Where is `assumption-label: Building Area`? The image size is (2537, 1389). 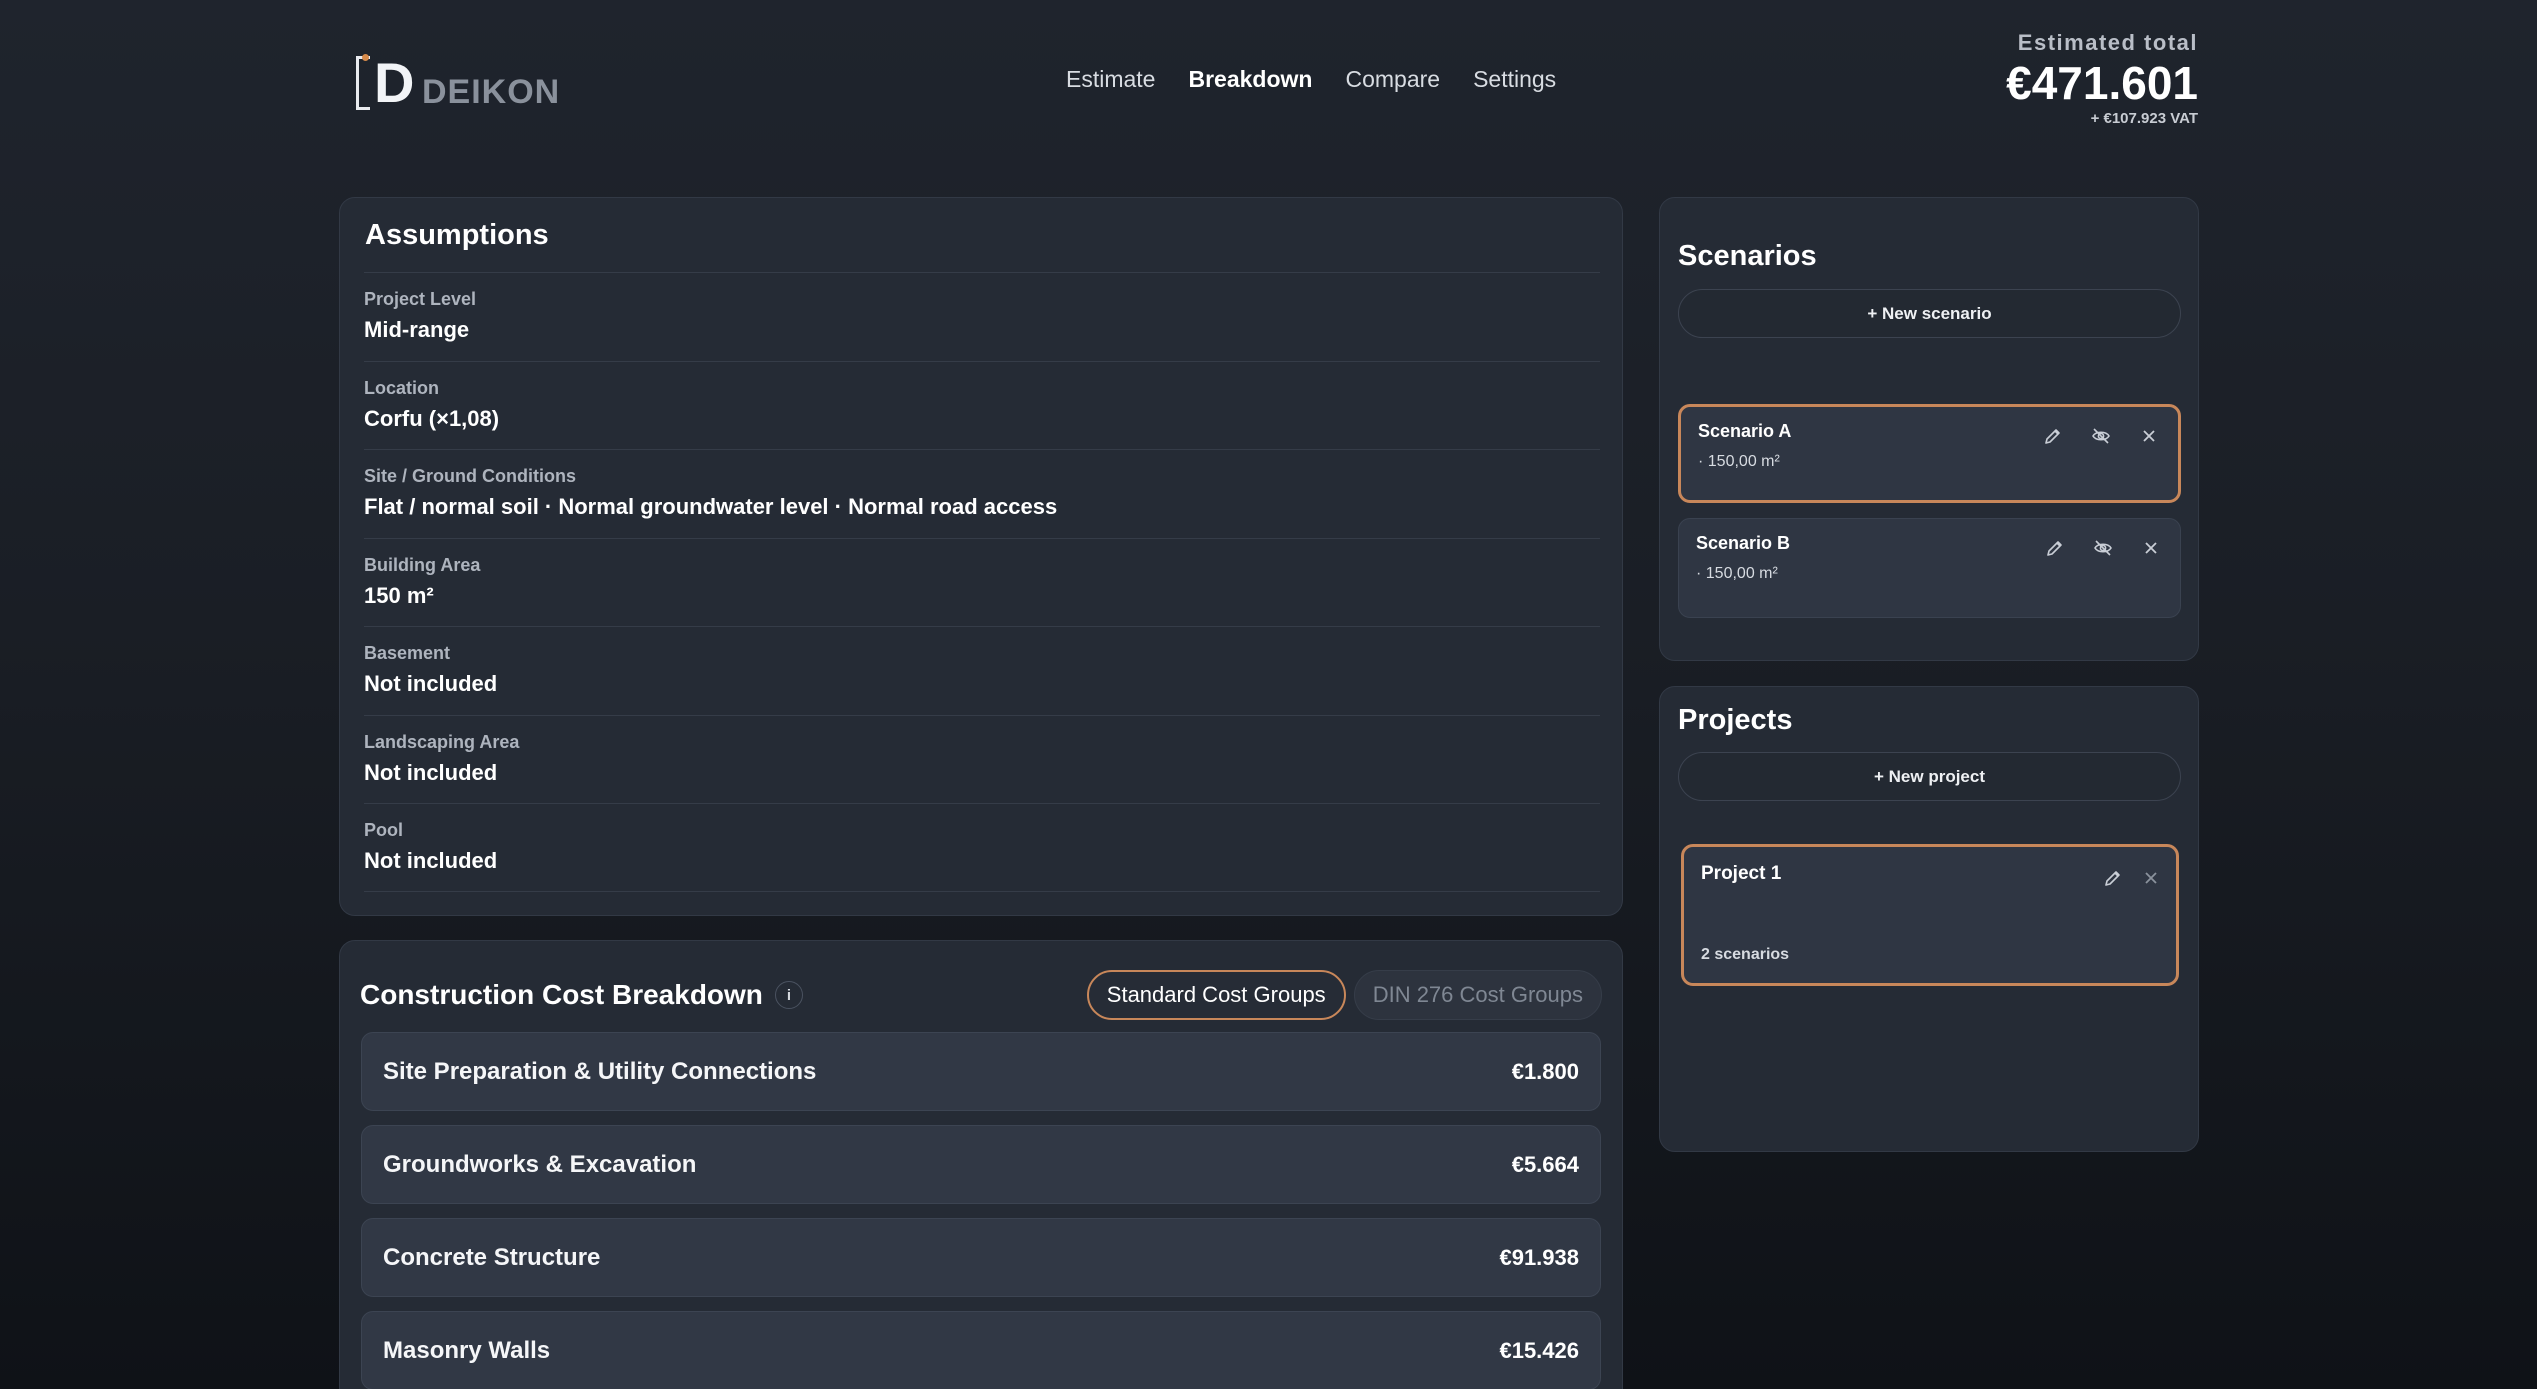
assumption-label: Building Area is located at coordinates (422, 564).